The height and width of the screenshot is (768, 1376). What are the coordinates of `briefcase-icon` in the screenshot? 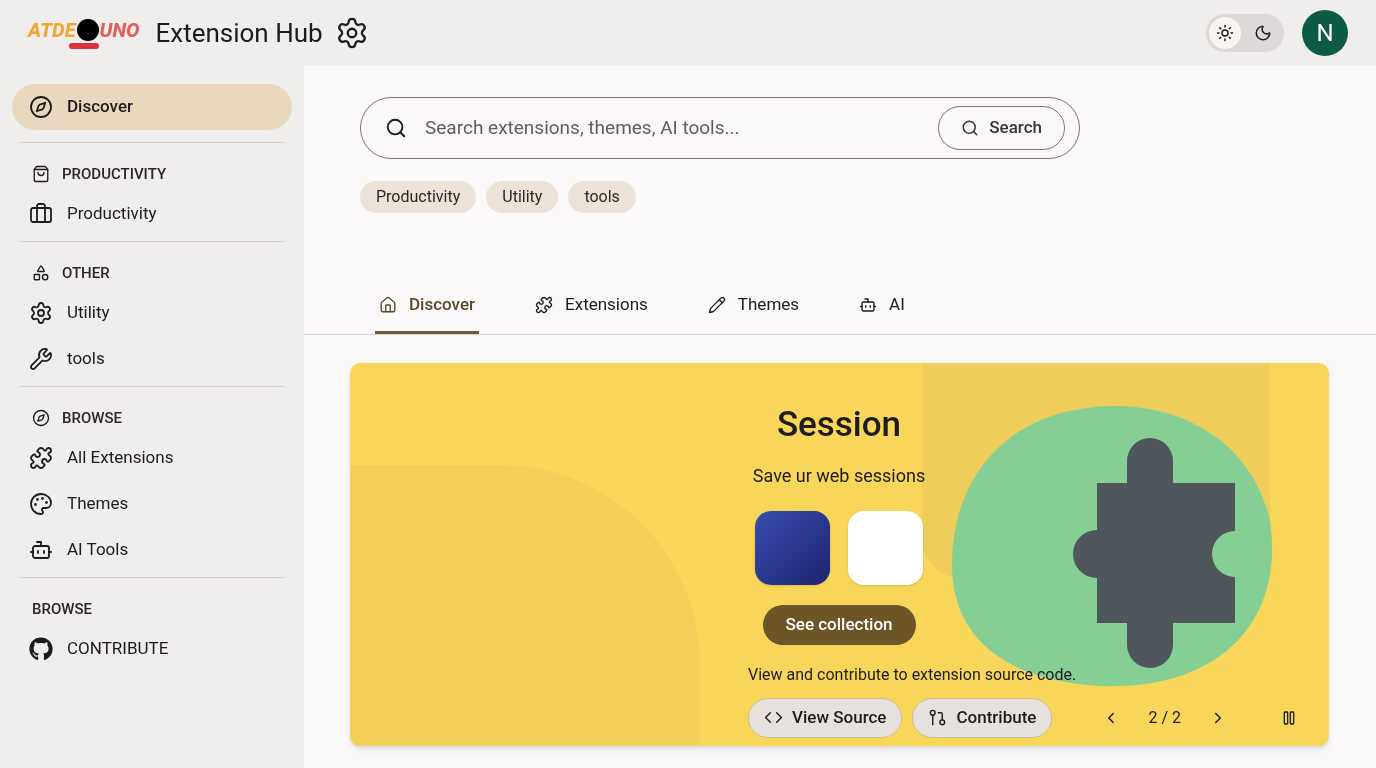 It's located at (41, 214).